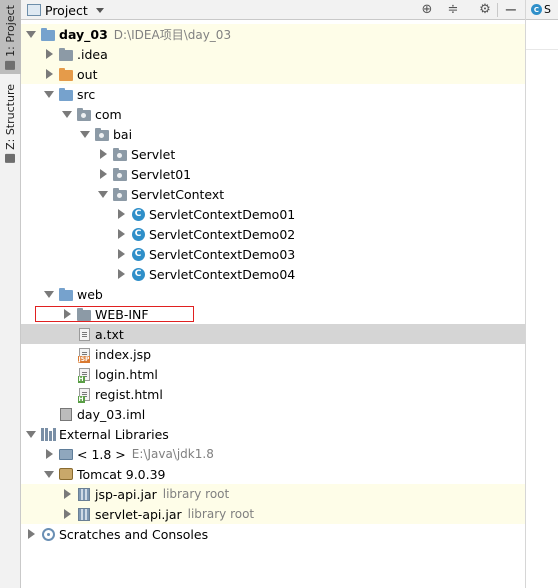  I want to click on project-tab-icon, so click(10, 65).